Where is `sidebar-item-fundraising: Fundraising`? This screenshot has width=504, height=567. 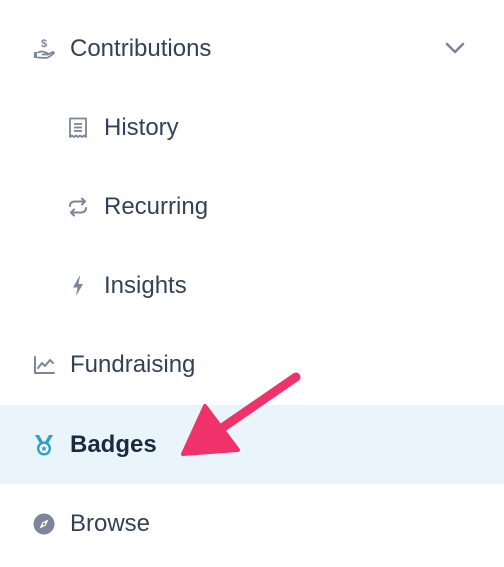 sidebar-item-fundraising: Fundraising is located at coordinates (252, 364).